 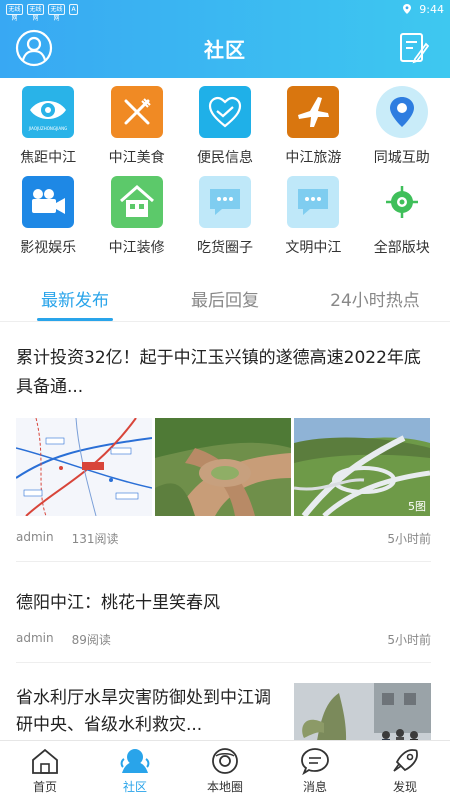 I want to click on post-image-construction, so click(x=223, y=467).